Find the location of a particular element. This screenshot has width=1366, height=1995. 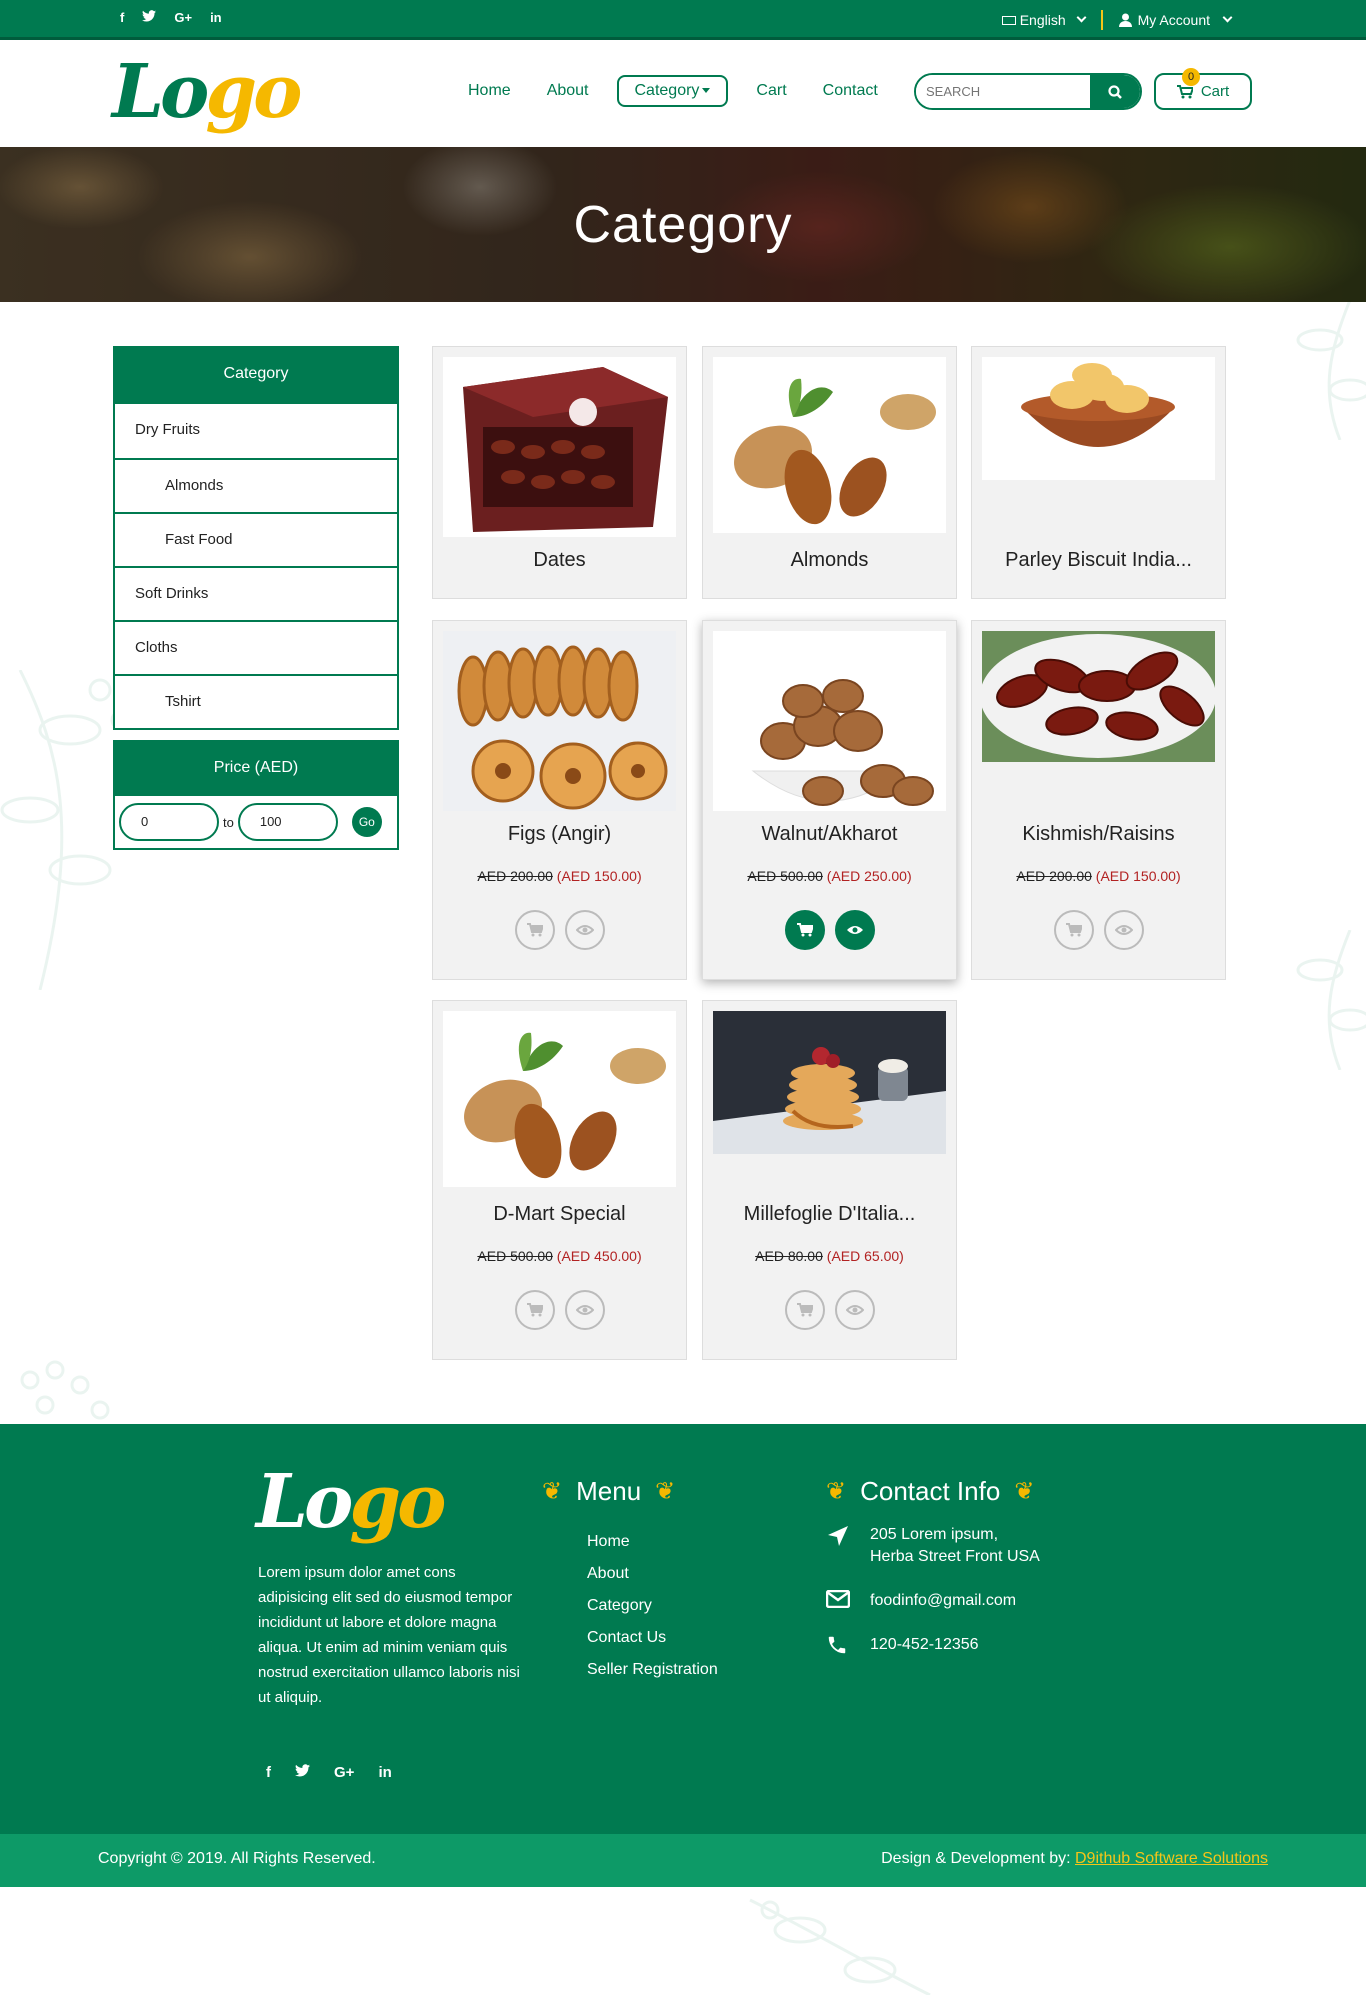

search-button is located at coordinates (1115, 91).